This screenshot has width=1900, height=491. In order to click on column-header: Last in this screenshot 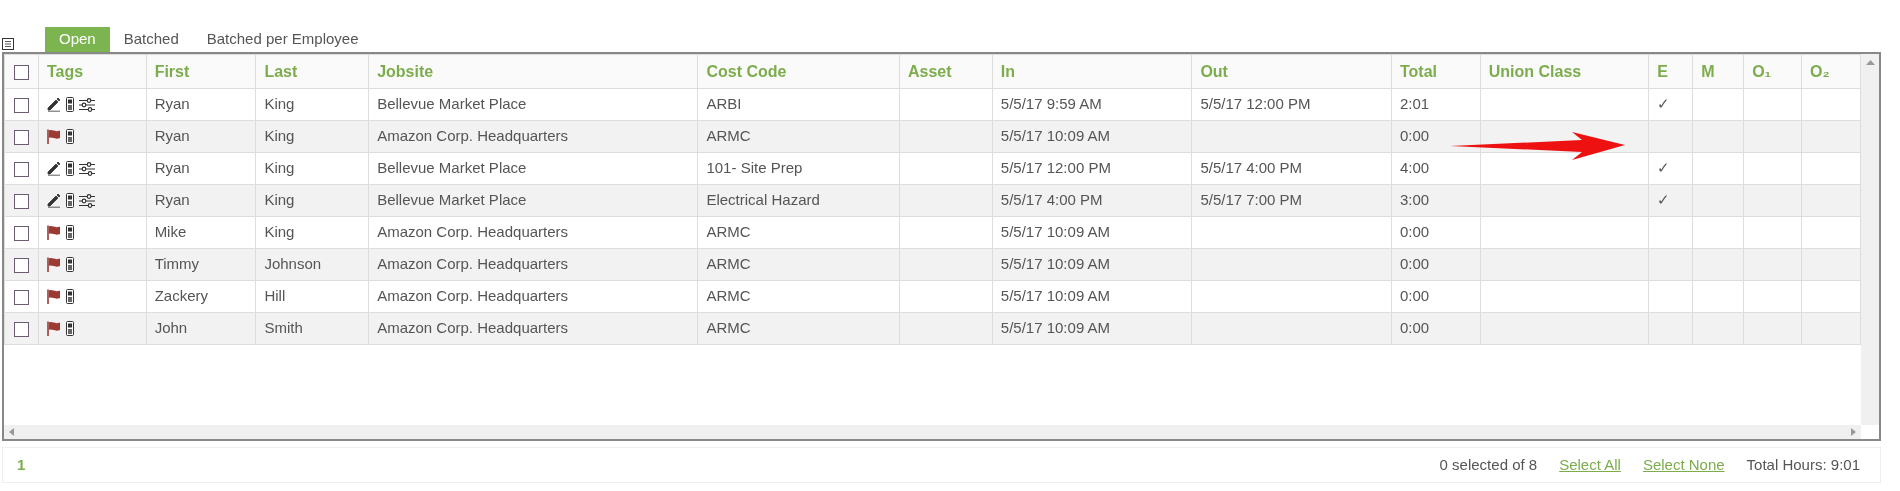, I will do `click(281, 71)`.